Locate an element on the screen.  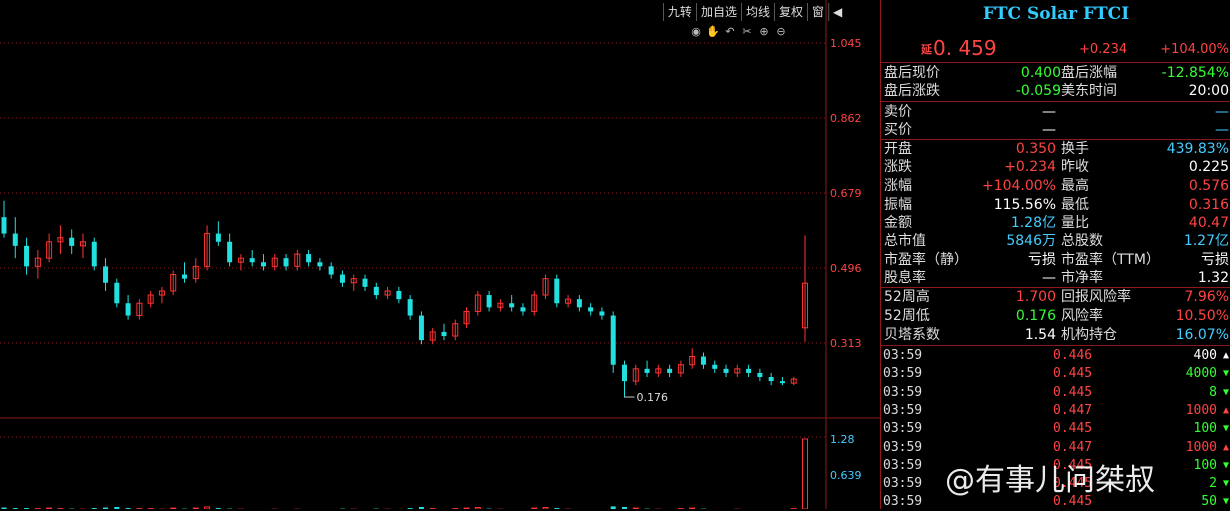
delay-badge: 延 is located at coordinates (926, 49).